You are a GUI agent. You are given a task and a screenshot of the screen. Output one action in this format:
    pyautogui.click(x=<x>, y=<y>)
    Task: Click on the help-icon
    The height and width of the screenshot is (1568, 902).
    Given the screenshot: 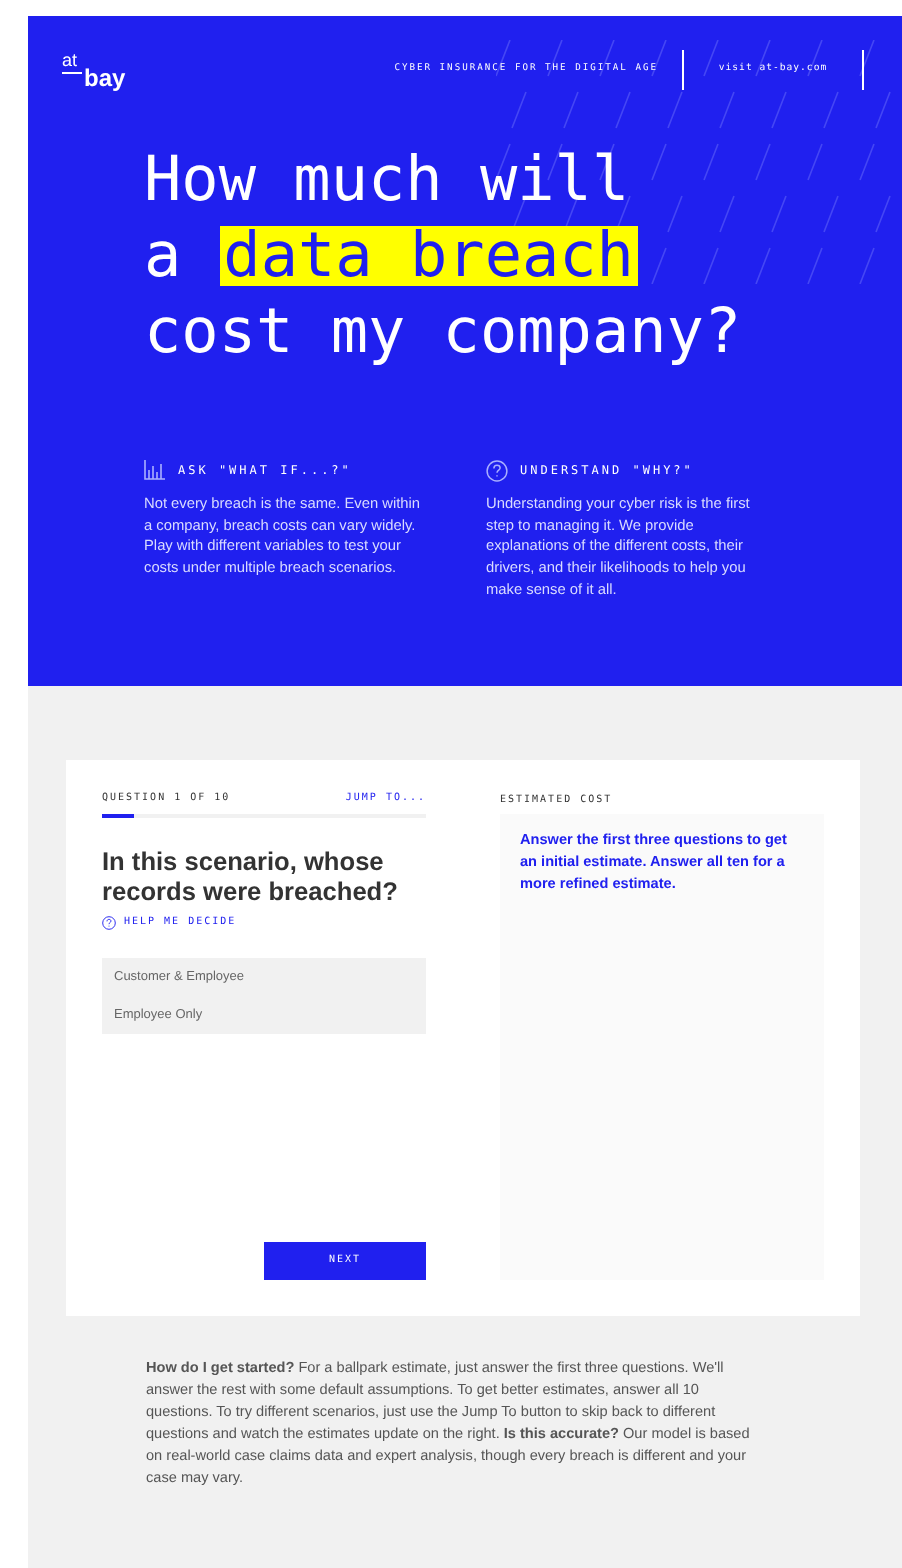 What is the action you would take?
    pyautogui.click(x=109, y=922)
    